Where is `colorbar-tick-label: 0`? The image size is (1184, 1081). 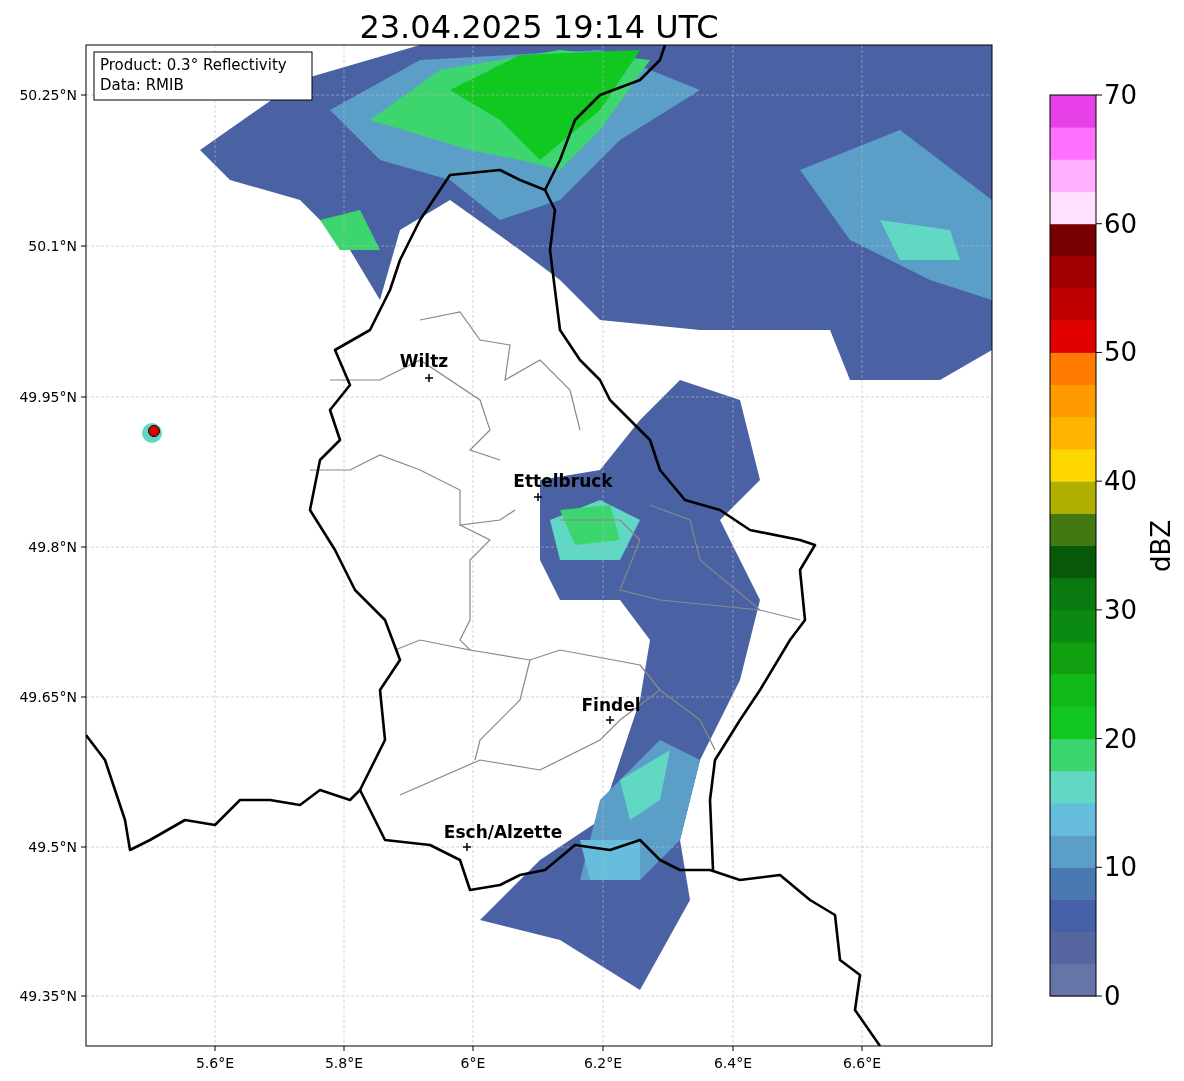 colorbar-tick-label: 0 is located at coordinates (1112, 996).